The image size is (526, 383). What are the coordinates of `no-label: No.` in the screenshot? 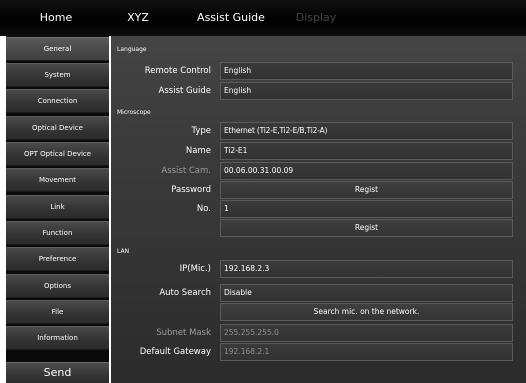 It's located at (203, 209).